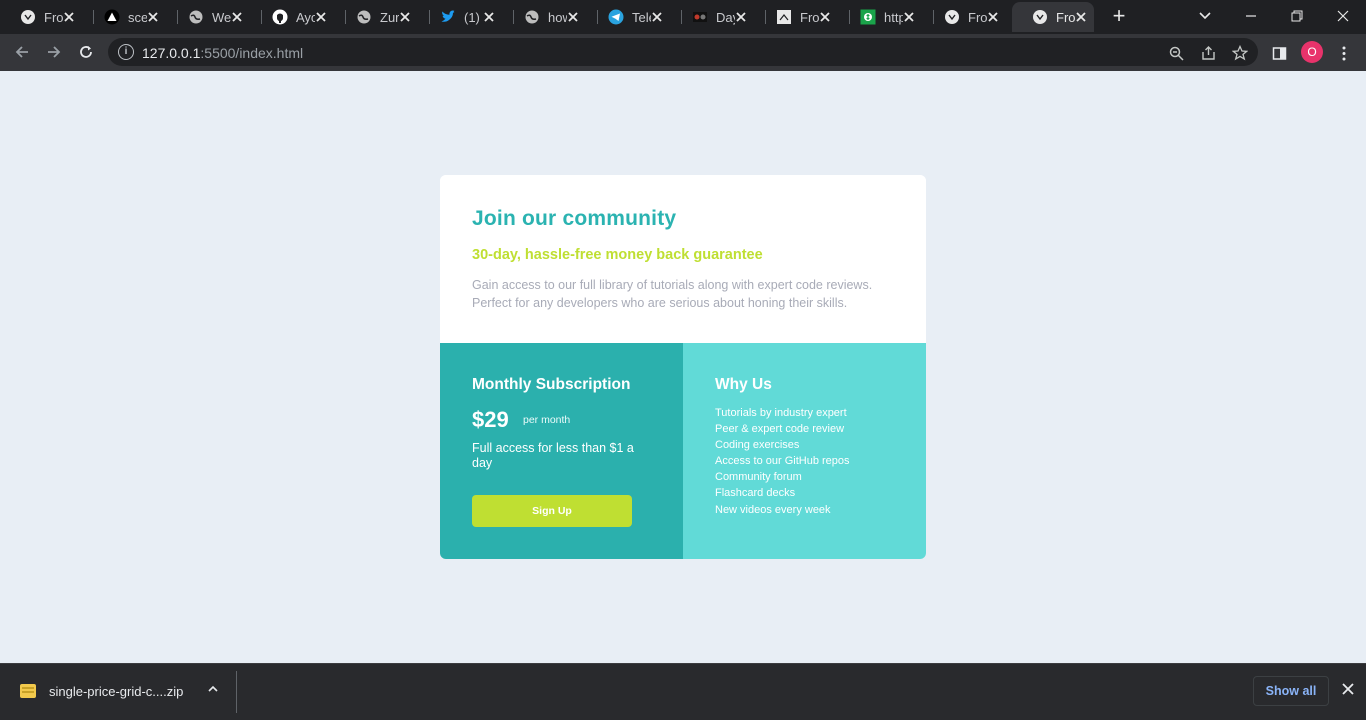 This screenshot has height=720, width=1366. I want to click on feature-item: Tutorials by industry expert, so click(781, 413).